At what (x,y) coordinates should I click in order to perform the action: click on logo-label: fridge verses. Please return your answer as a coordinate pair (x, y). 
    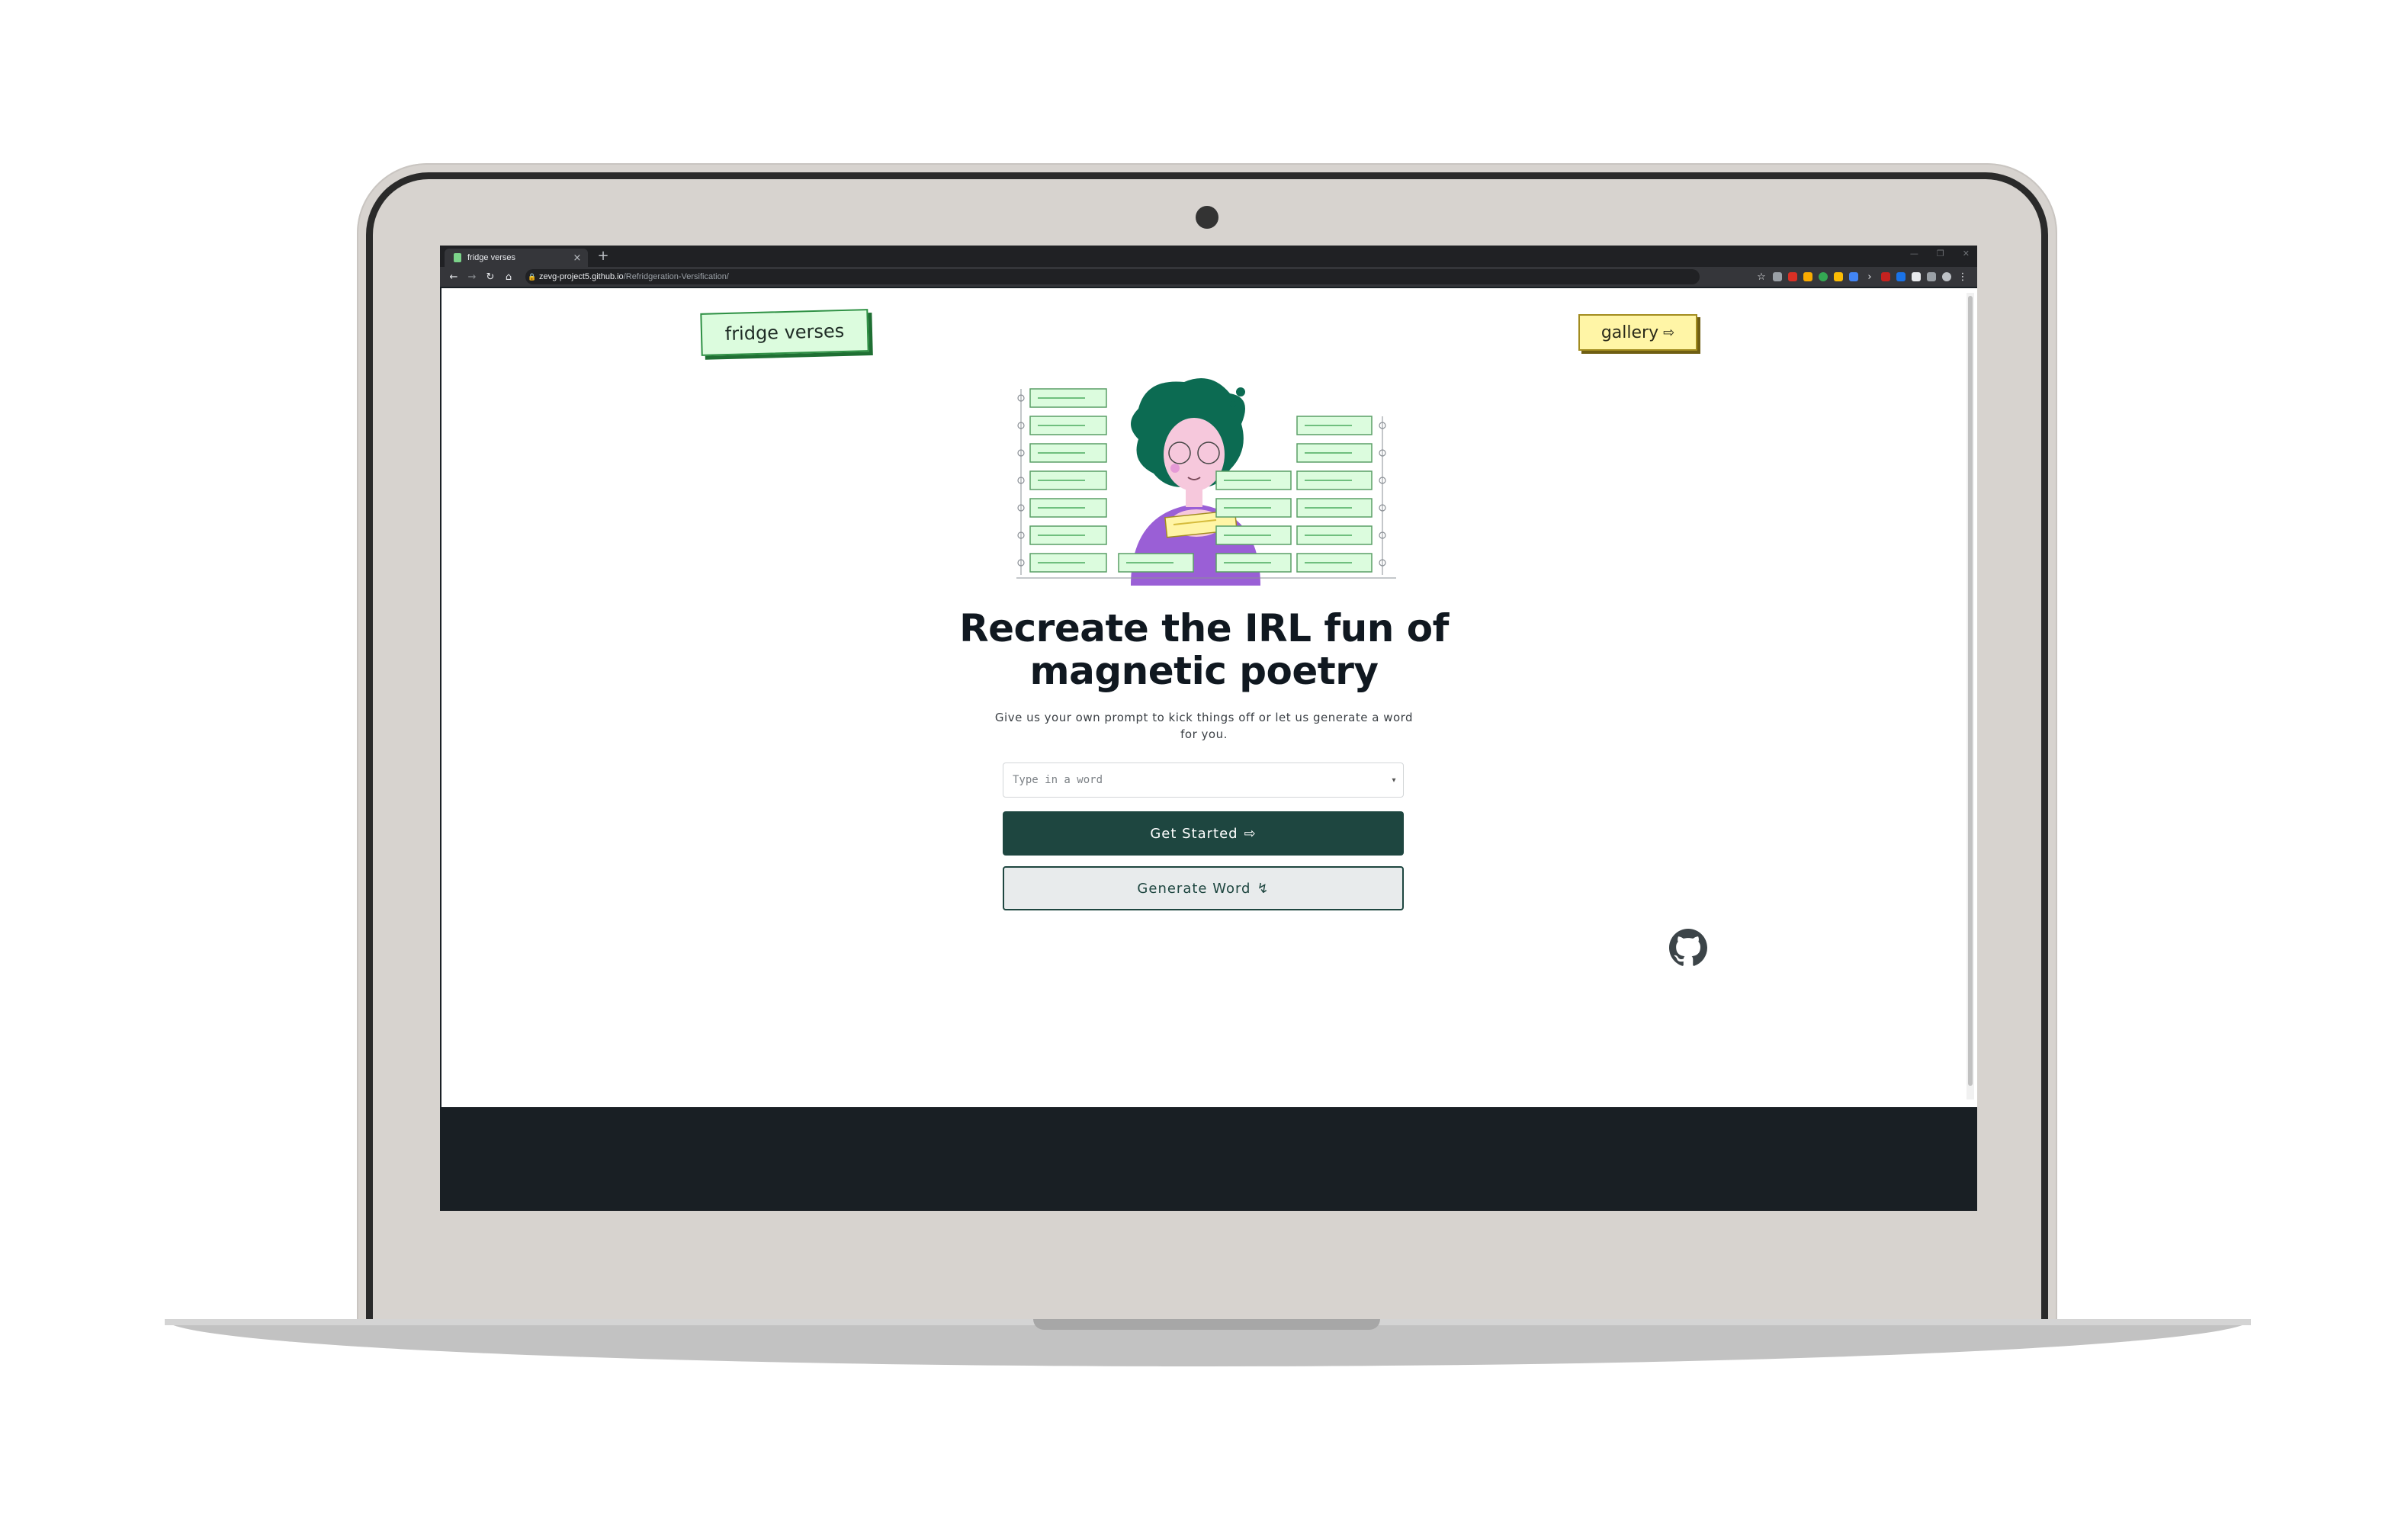
    Looking at the image, I should click on (784, 332).